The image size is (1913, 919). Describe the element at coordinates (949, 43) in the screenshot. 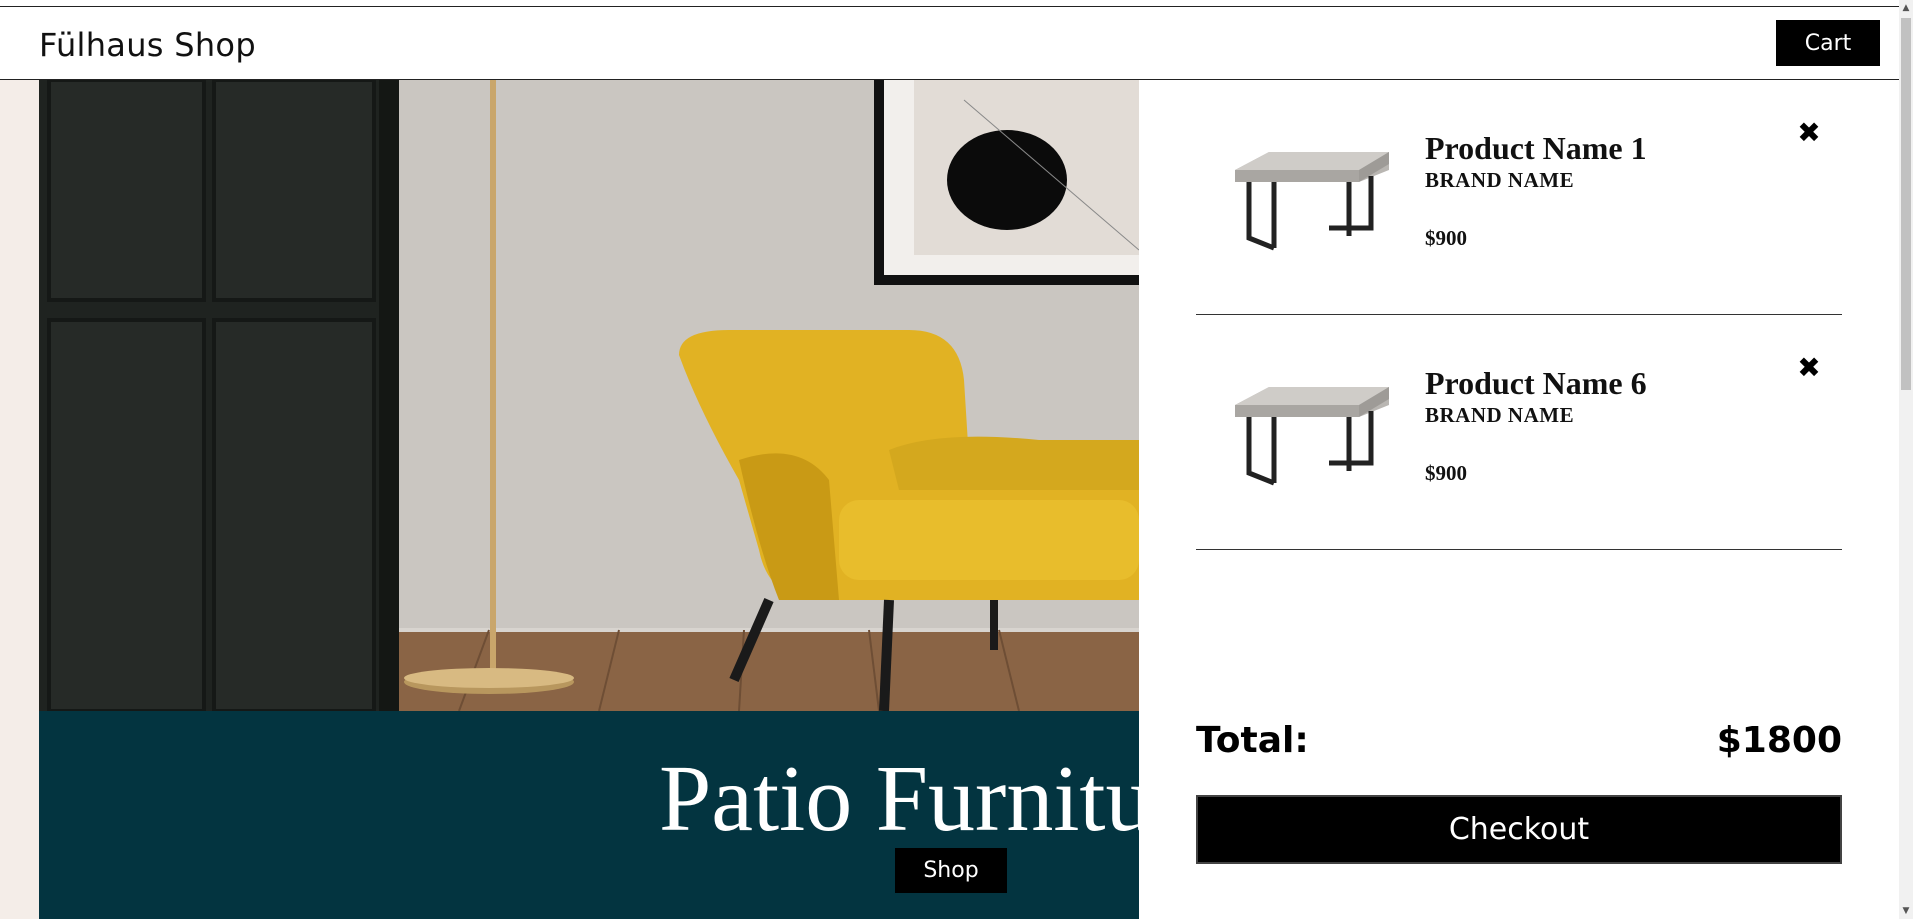

I see `site-header: Fülhaus Shop Cart` at that location.